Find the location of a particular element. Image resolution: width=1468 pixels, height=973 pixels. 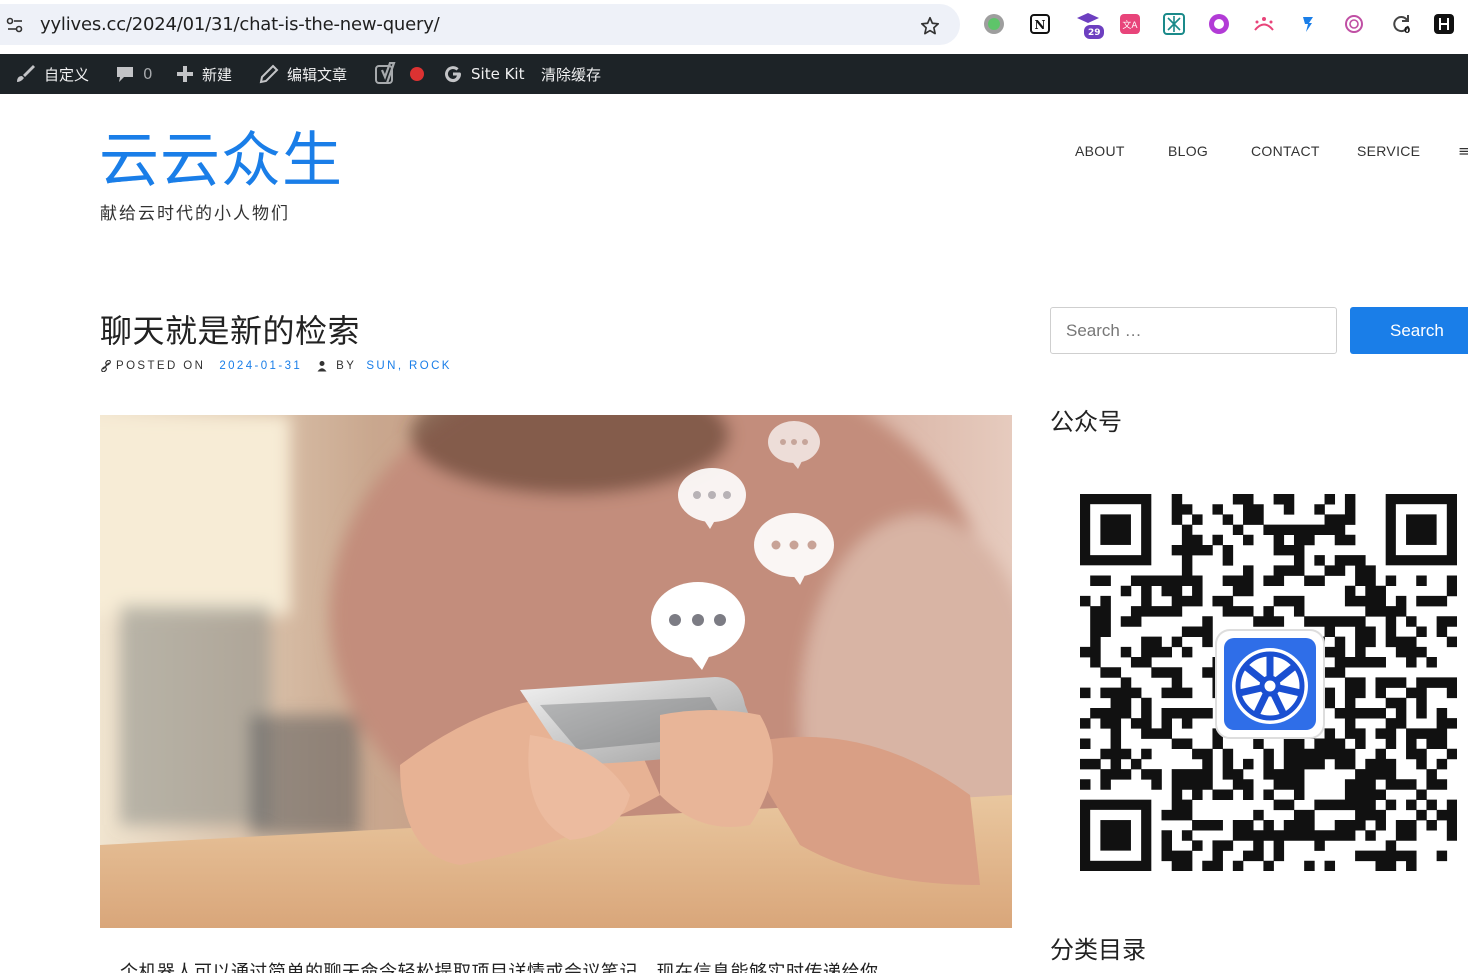

menu-toggle-icon: ≡ is located at coordinates (1463, 151).